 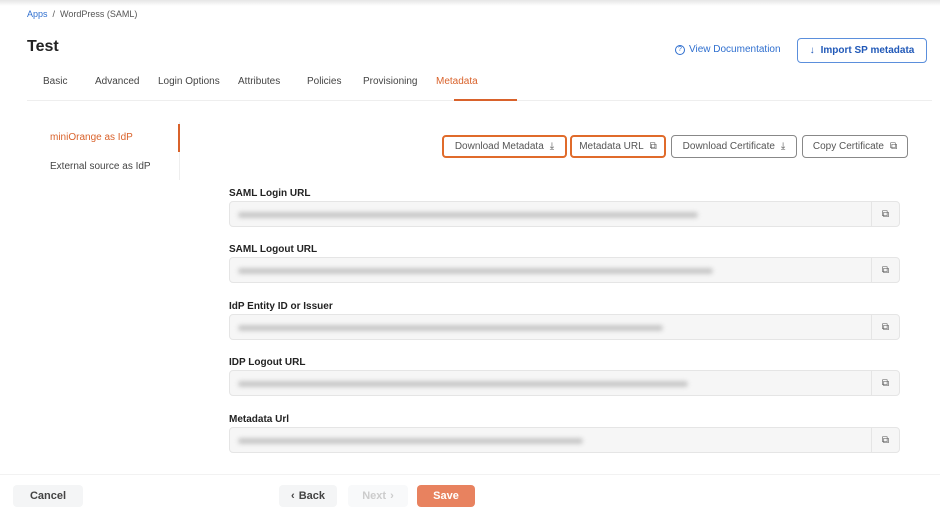 What do you see at coordinates (273, 249) in the screenshot?
I see `saml-logout-url-label: SAML Logout URL` at bounding box center [273, 249].